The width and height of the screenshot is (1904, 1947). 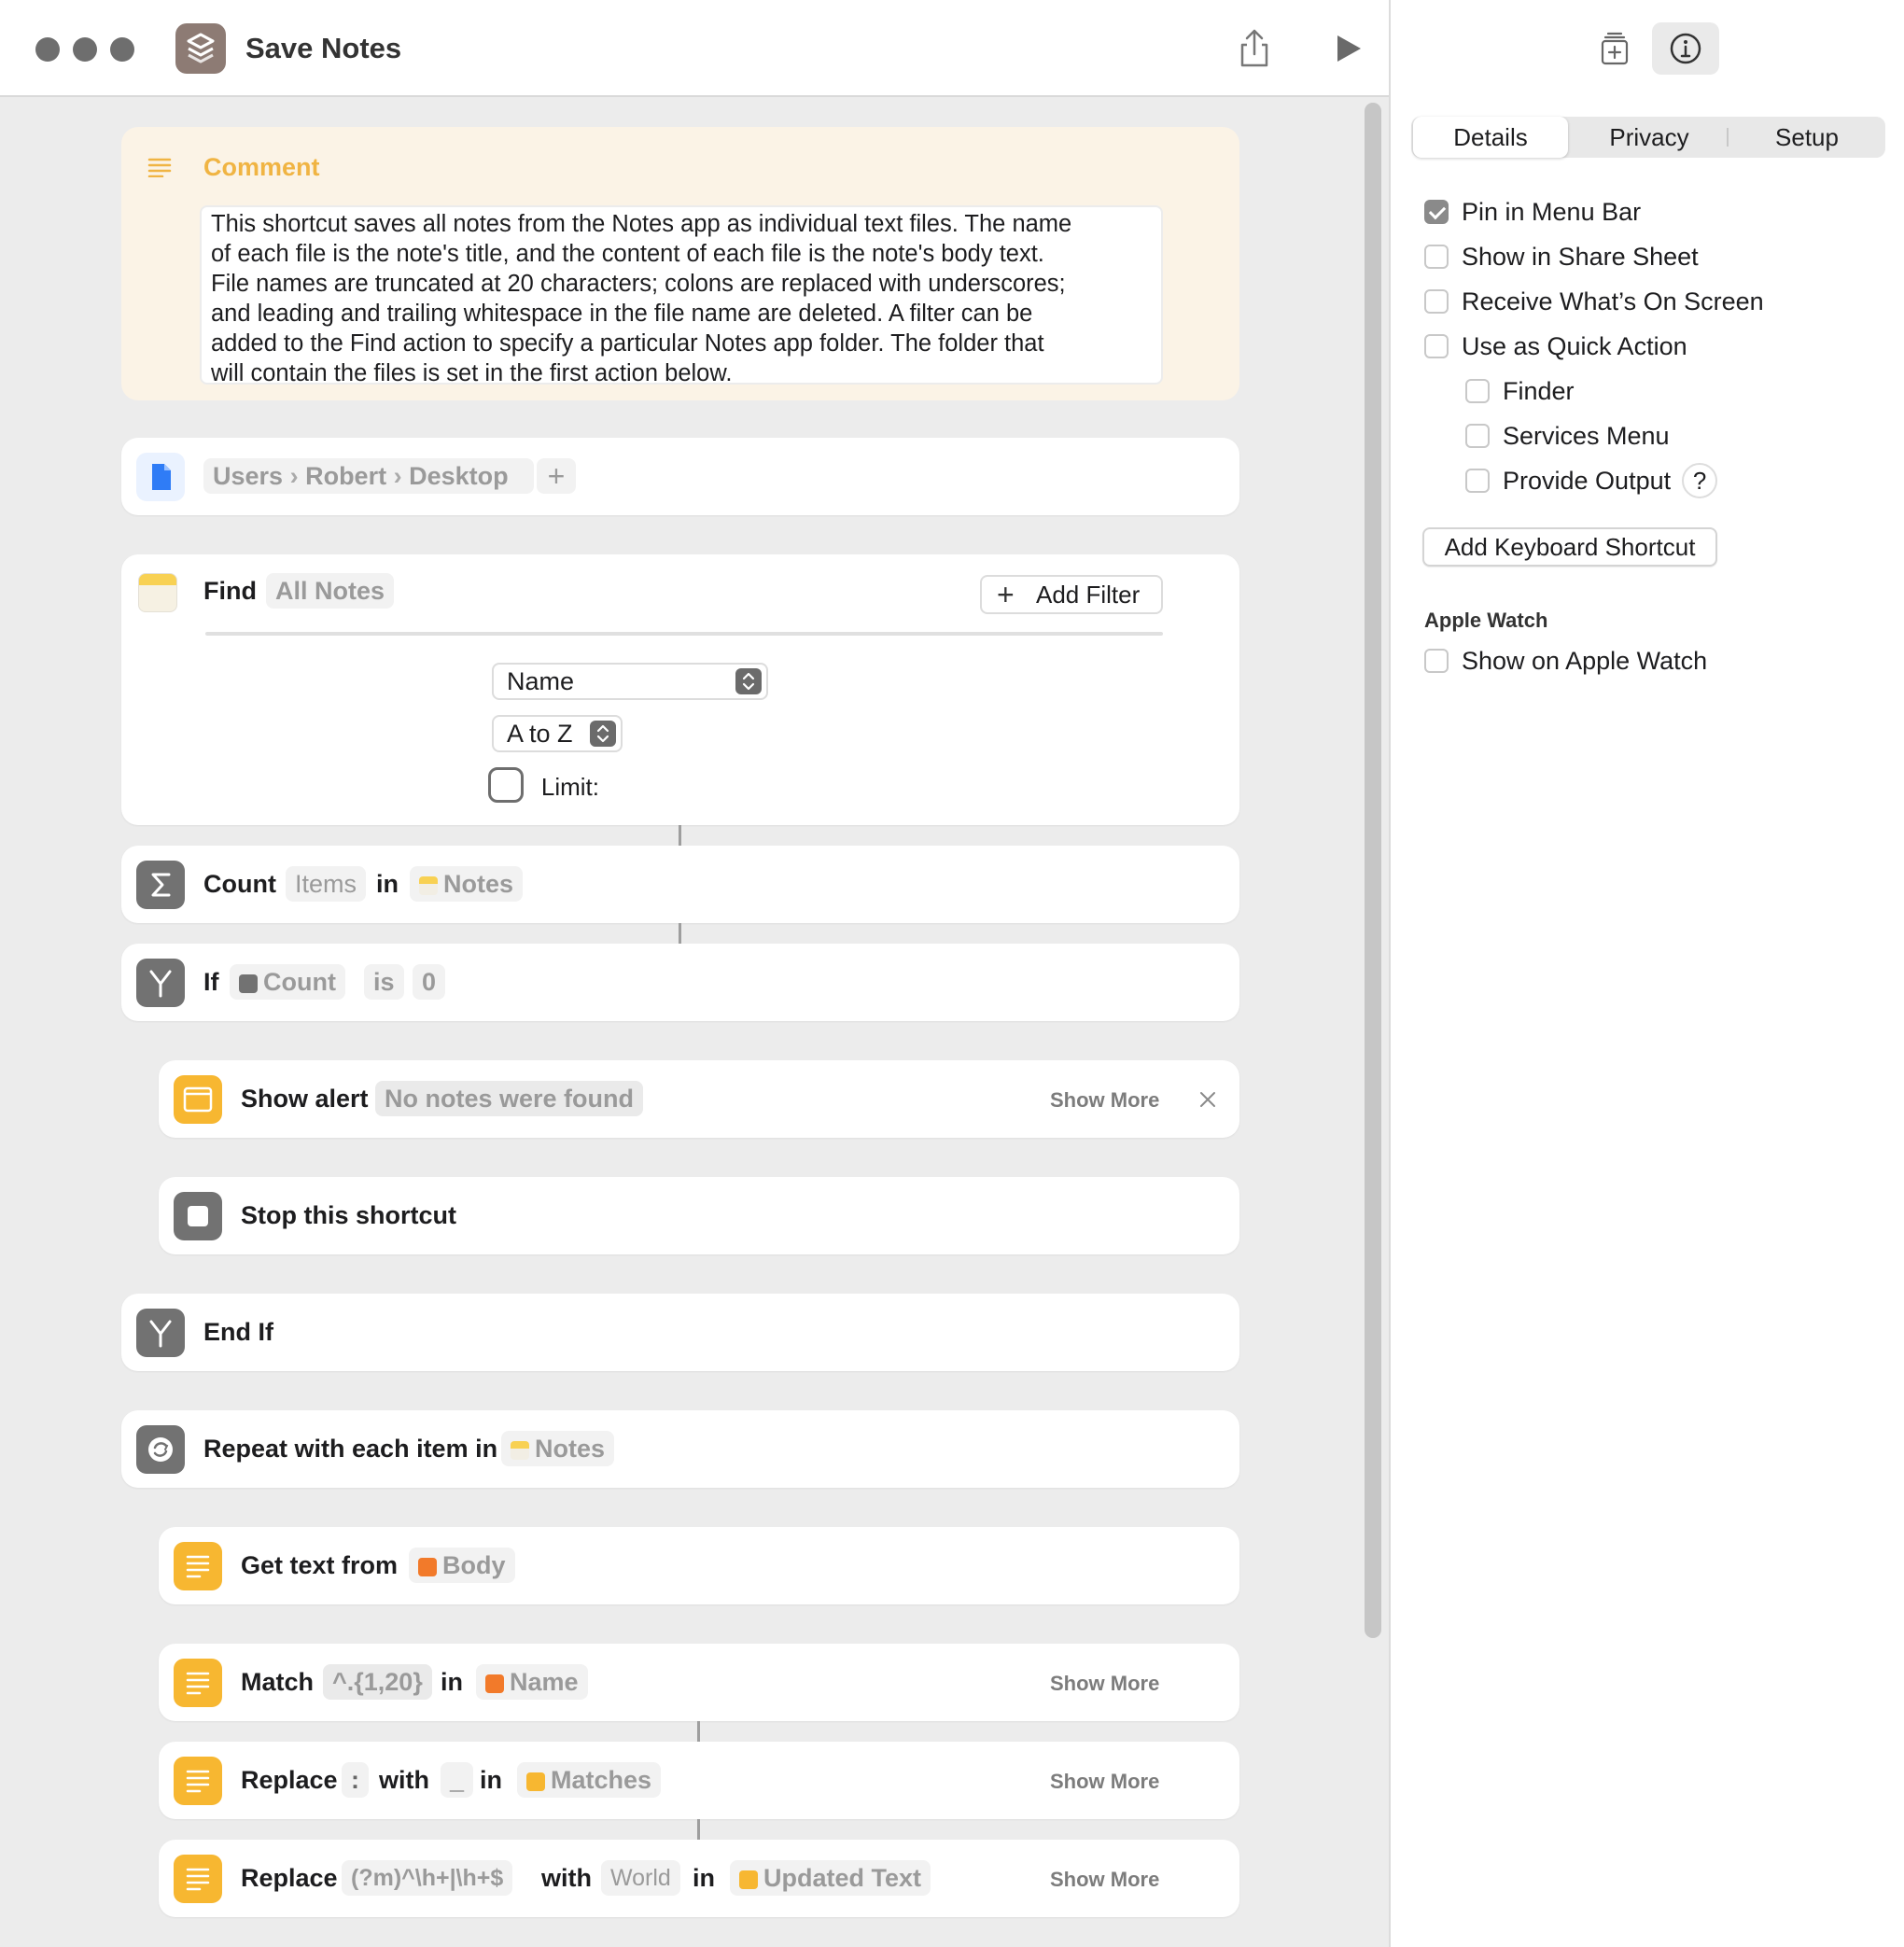 I want to click on title-bar: Save Notes, so click(x=694, y=48).